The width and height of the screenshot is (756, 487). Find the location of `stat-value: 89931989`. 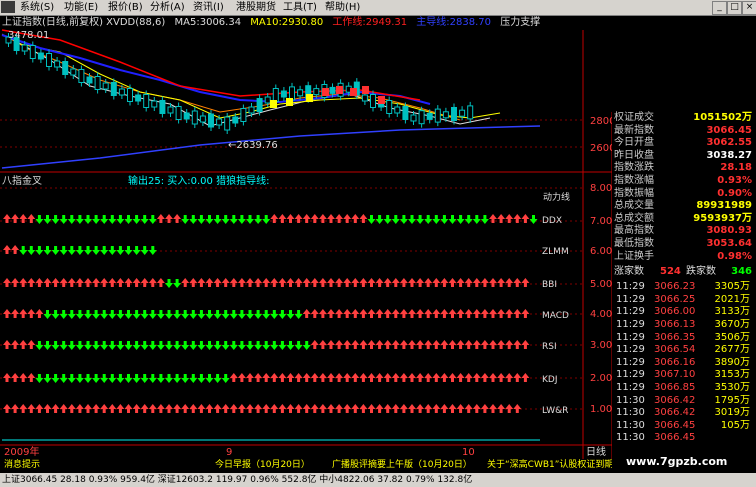

stat-value: 89931989 is located at coordinates (724, 206).